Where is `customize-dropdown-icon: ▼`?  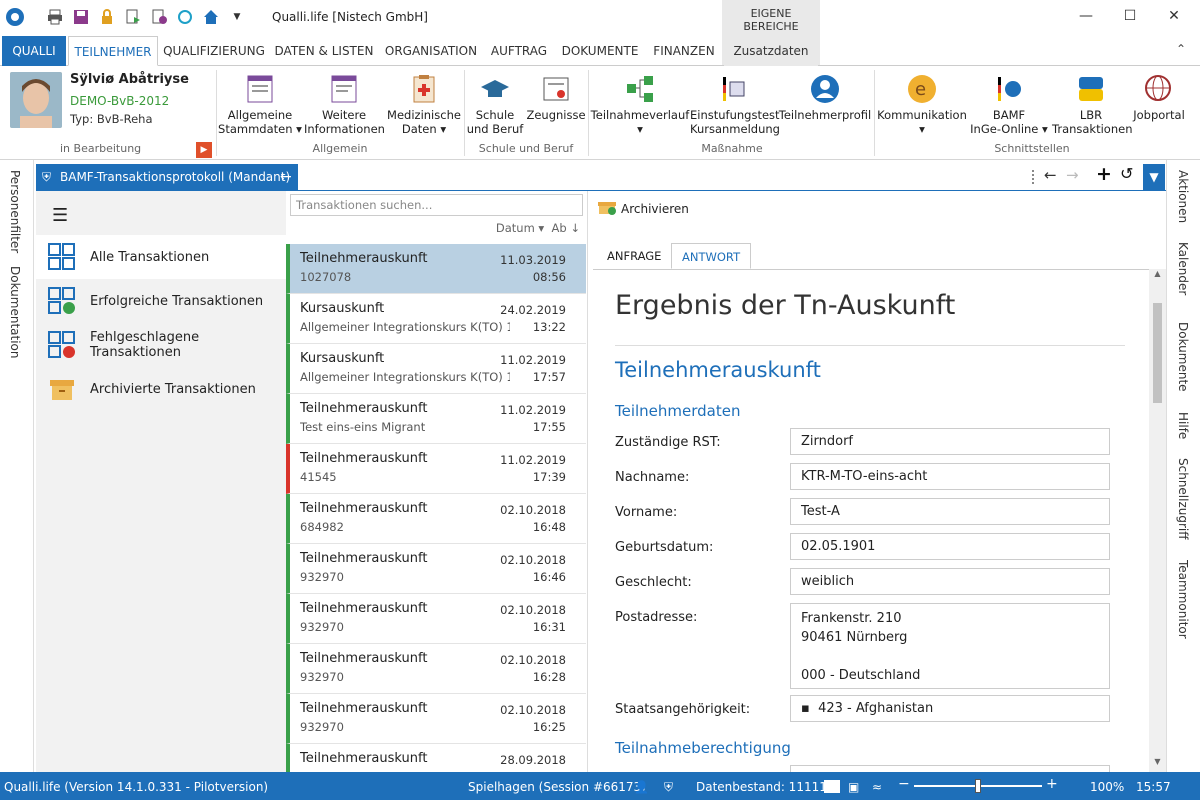
customize-dropdown-icon: ▼ is located at coordinates (237, 17).